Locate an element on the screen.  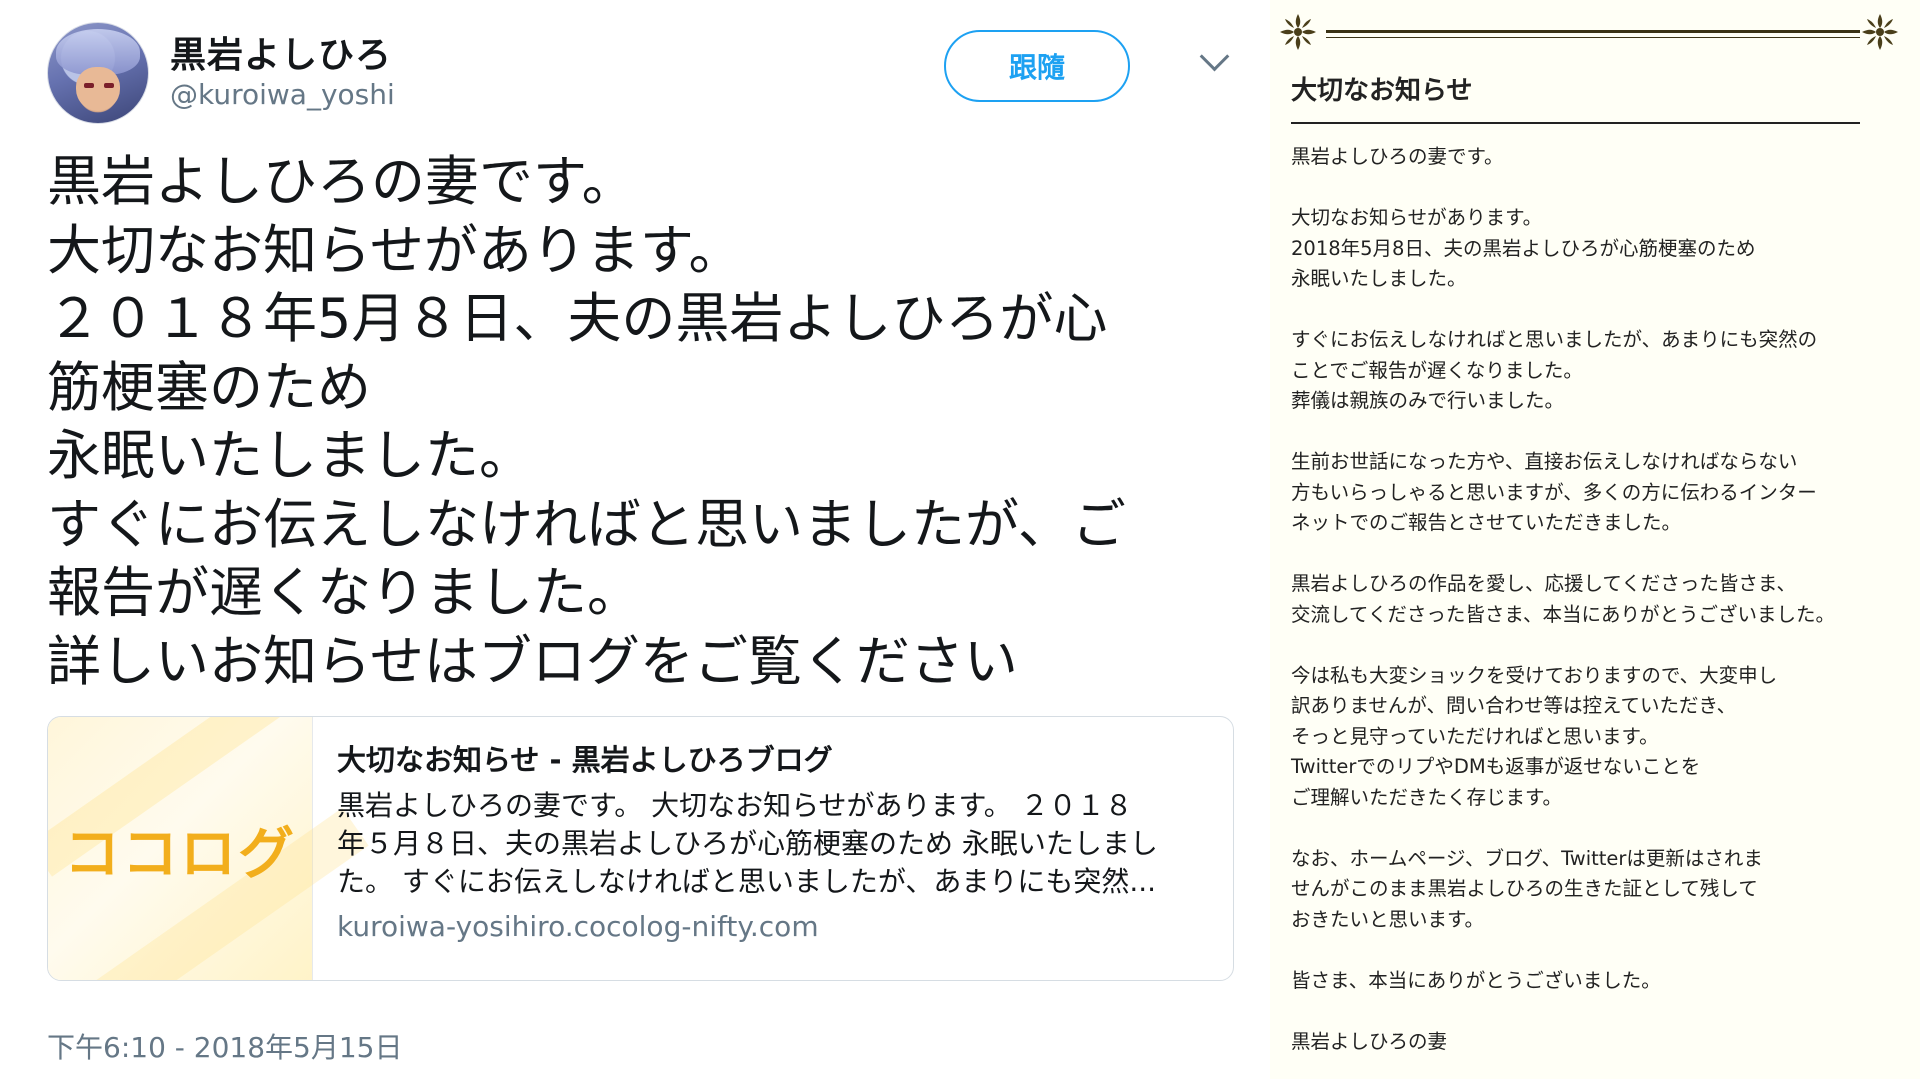
blog-body-line: 葬儀は親族のみで行いました。 is located at coordinates (1428, 400).